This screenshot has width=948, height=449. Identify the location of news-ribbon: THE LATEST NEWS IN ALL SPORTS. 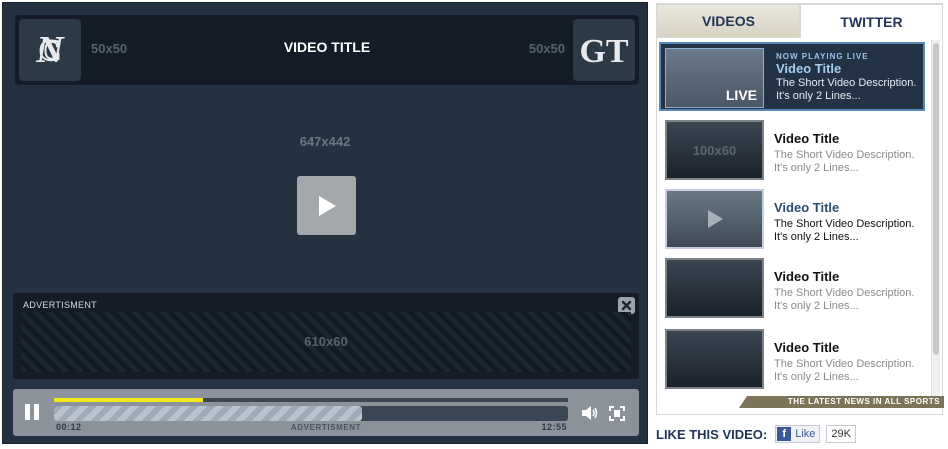
(841, 402).